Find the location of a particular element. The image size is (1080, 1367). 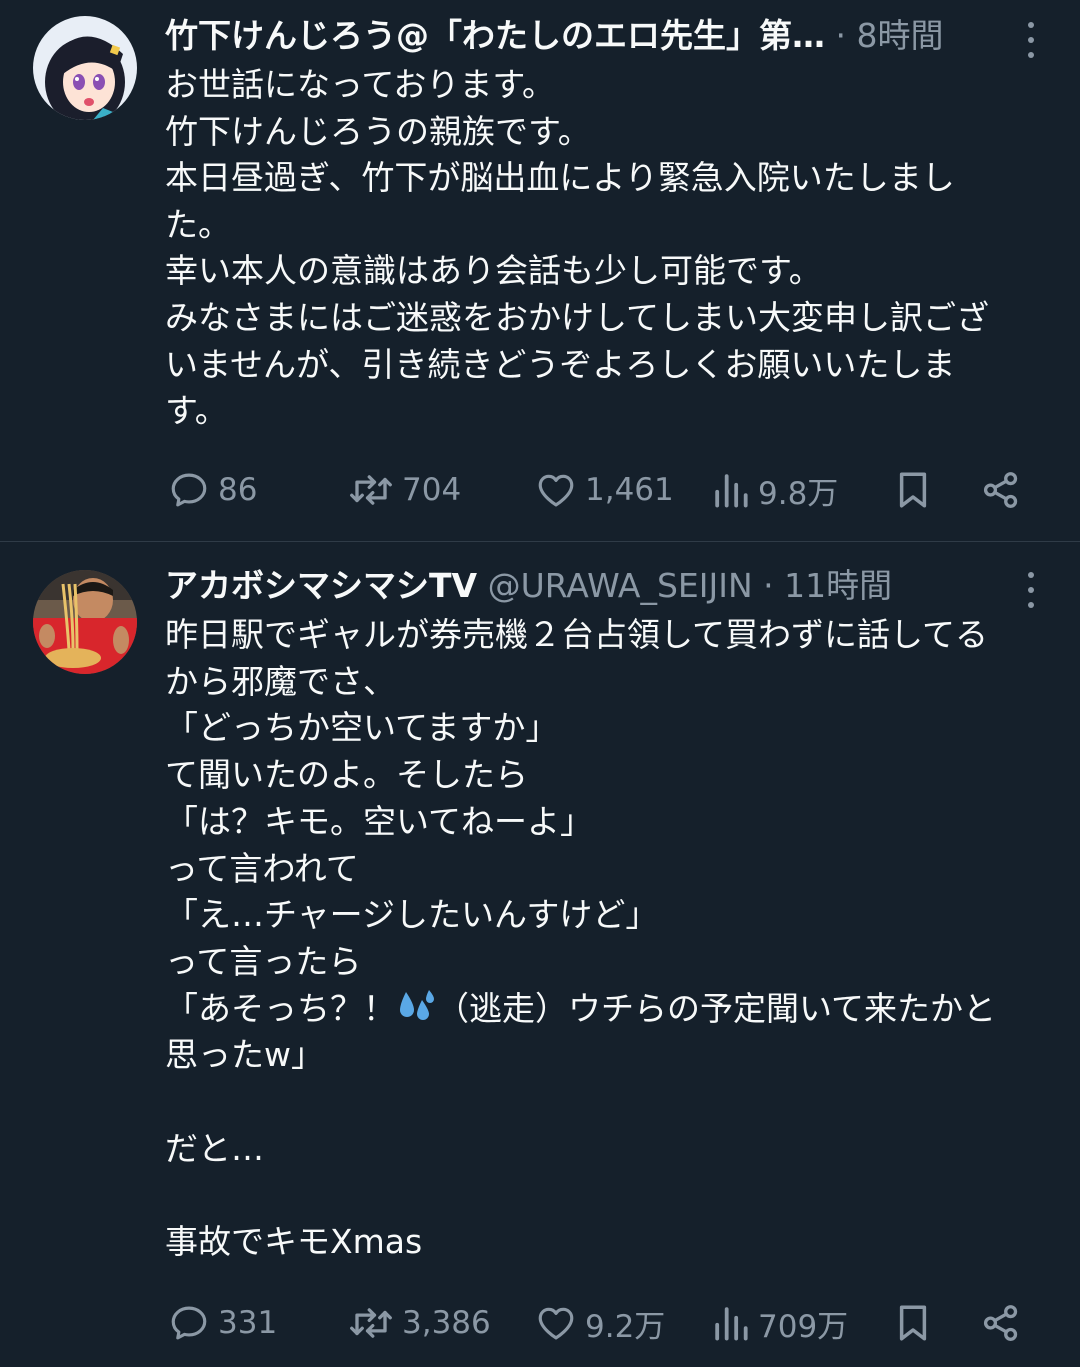

view-count: 709万 is located at coordinates (803, 1326).